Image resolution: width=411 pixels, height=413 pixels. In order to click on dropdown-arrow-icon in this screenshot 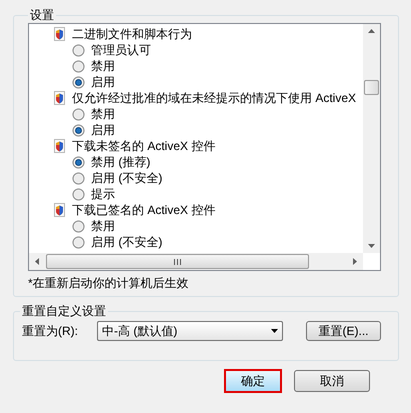, I will do `click(274, 331)`.